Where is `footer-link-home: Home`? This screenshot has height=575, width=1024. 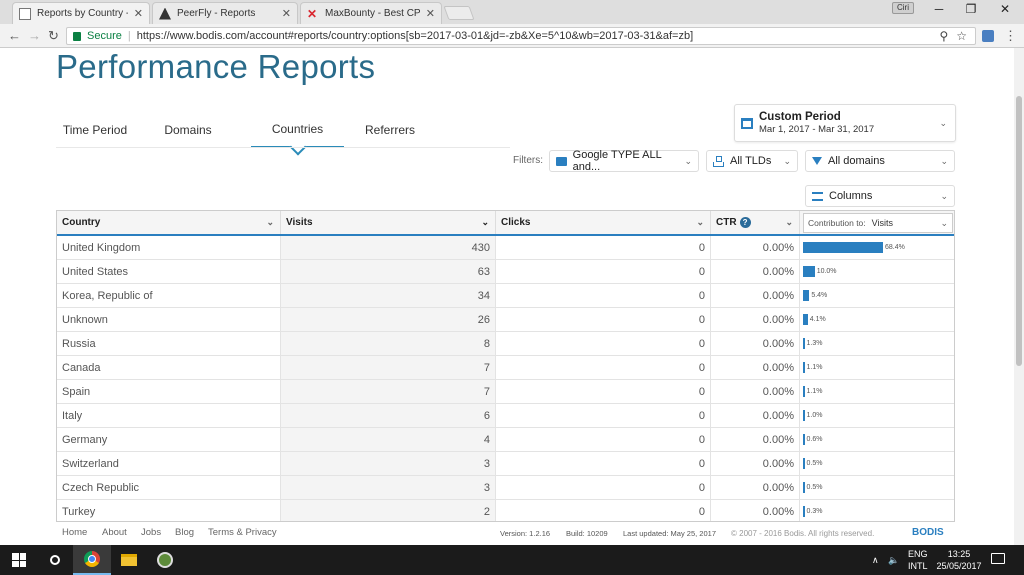
footer-link-home: Home is located at coordinates (74, 532).